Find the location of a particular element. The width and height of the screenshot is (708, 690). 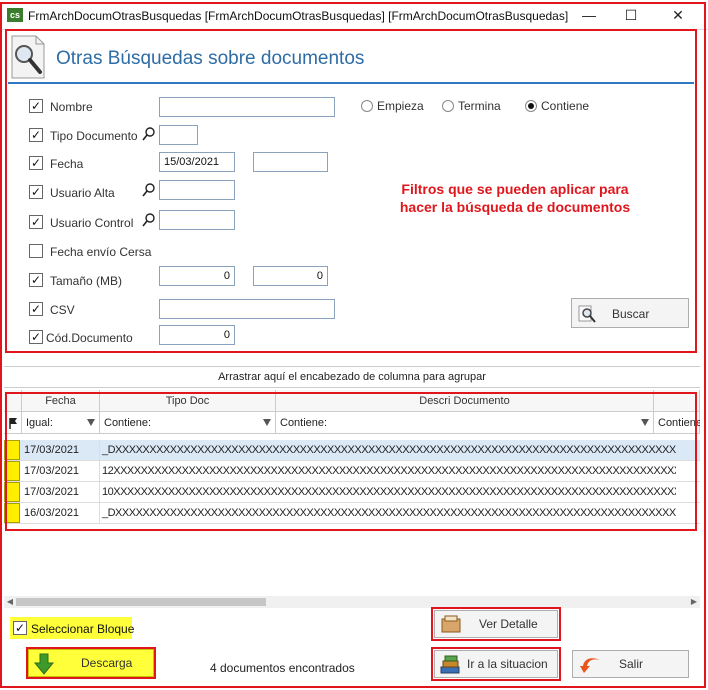

cod-documento-label: Cód.Documento is located at coordinates (89, 338).